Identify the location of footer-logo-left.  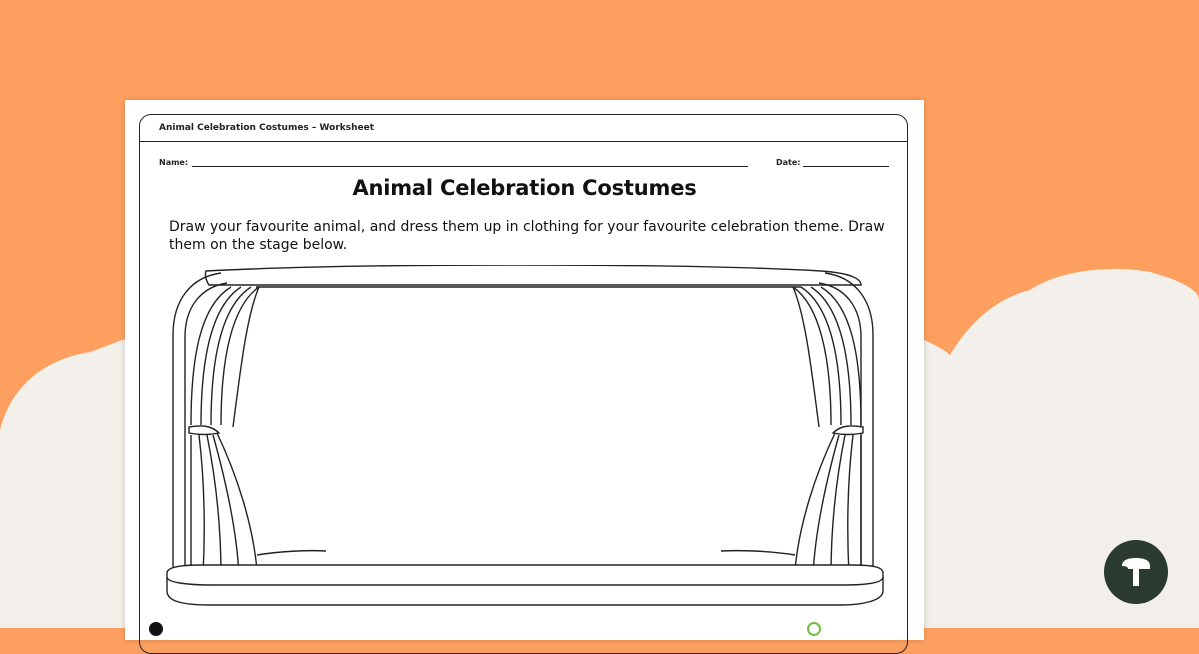
(156, 629).